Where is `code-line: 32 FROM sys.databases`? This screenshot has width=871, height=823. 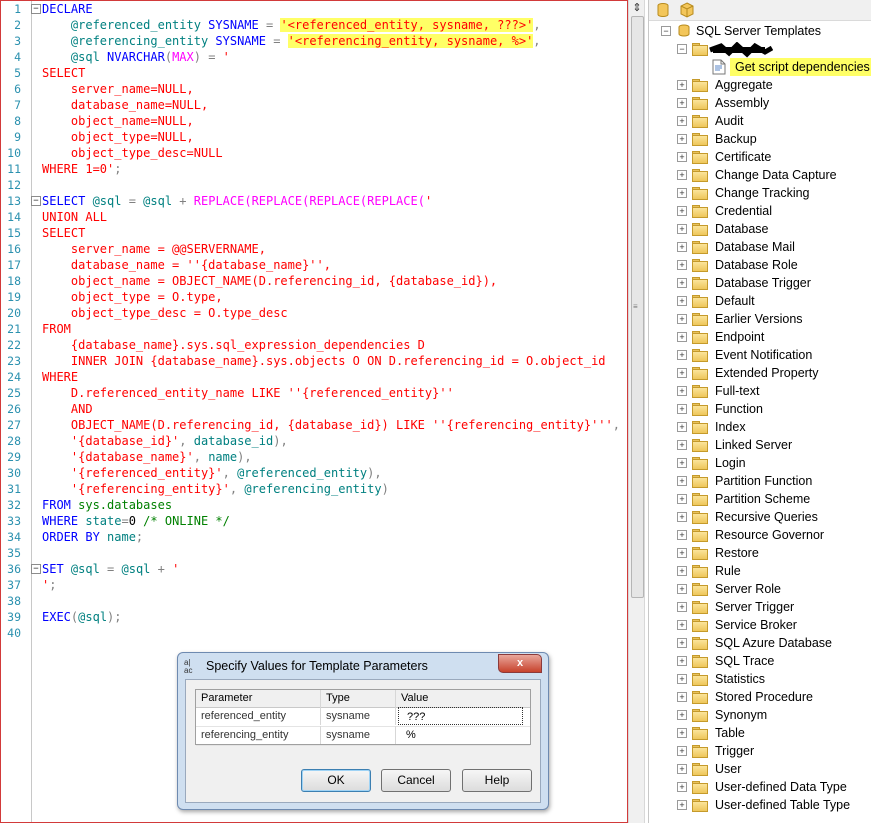
code-line: 32 FROM sys.databases is located at coordinates (313, 505).